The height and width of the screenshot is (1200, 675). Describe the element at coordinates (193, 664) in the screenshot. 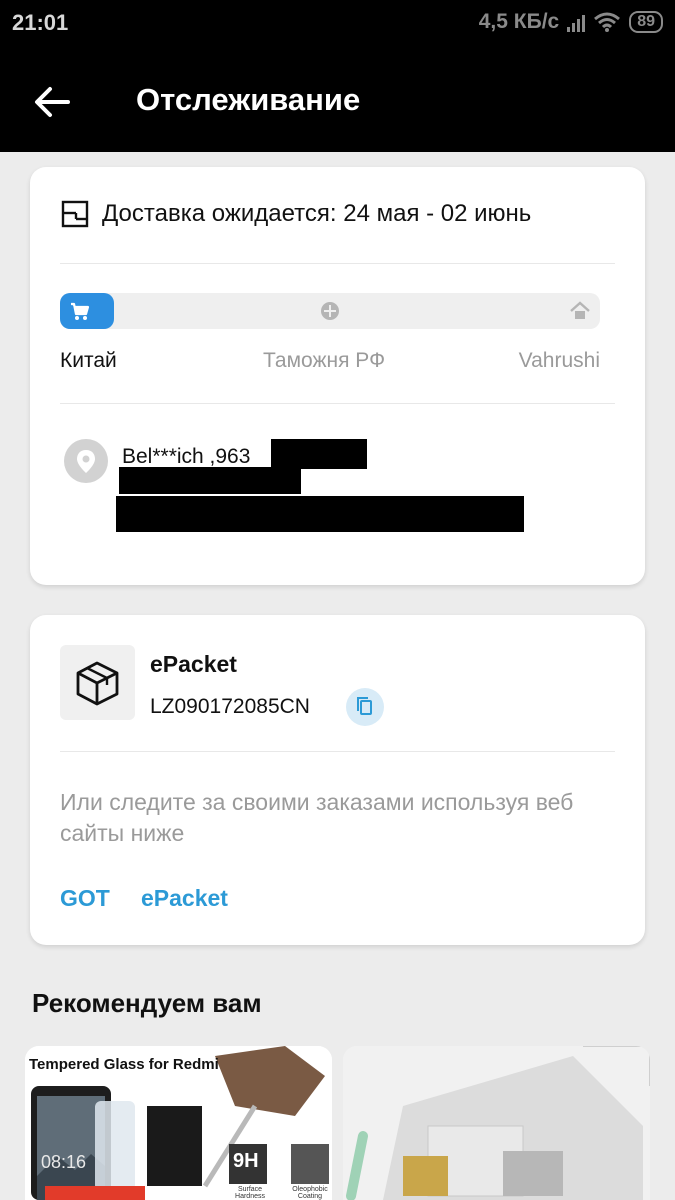

I see `carrier-name: ePacket` at that location.